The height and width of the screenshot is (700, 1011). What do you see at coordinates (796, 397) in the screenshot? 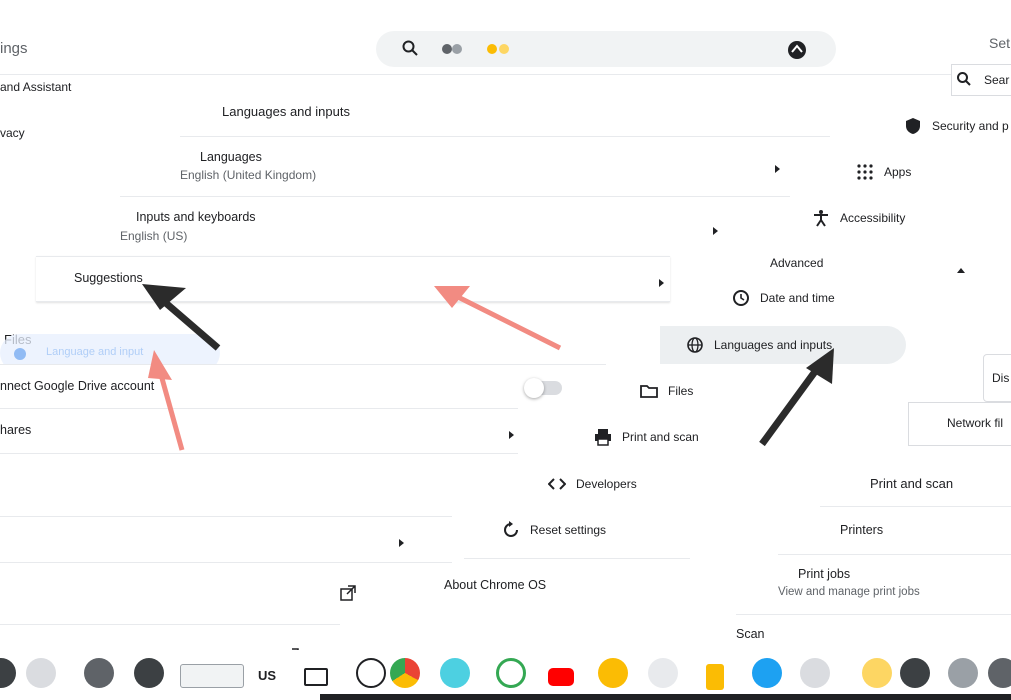
I see `dark-arrow-languages` at bounding box center [796, 397].